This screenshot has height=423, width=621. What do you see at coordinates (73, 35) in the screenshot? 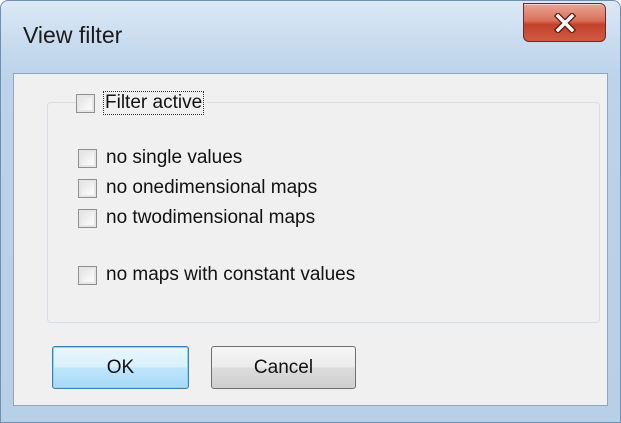
I see `window-title: View filter` at bounding box center [73, 35].